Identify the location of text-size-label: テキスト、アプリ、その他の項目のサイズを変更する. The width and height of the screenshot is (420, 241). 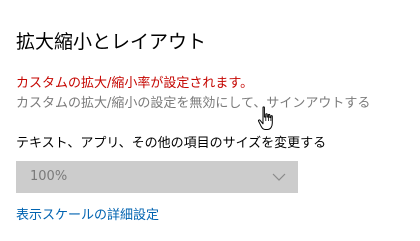
(171, 143).